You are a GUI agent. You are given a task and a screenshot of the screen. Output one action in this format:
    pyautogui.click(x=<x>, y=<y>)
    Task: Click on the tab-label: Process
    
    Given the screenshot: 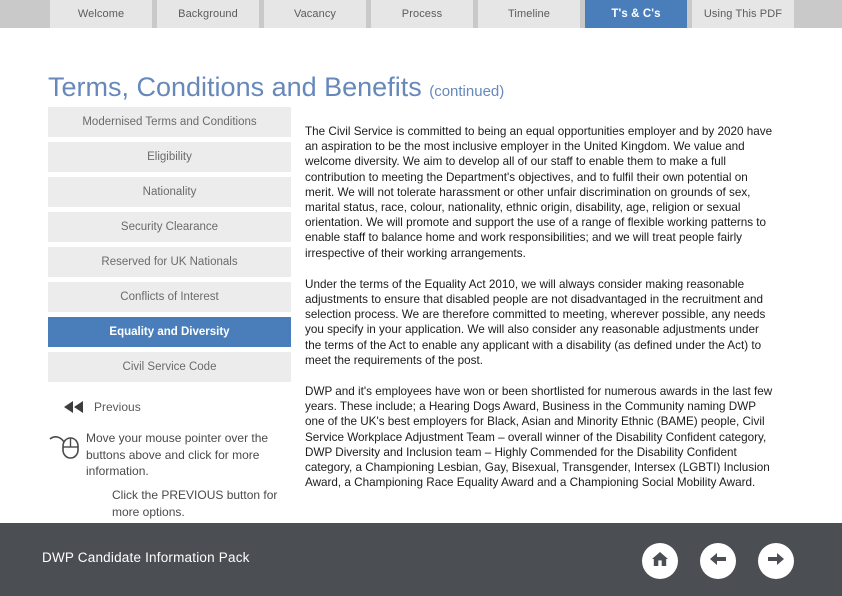 What is the action you would take?
    pyautogui.click(x=422, y=14)
    